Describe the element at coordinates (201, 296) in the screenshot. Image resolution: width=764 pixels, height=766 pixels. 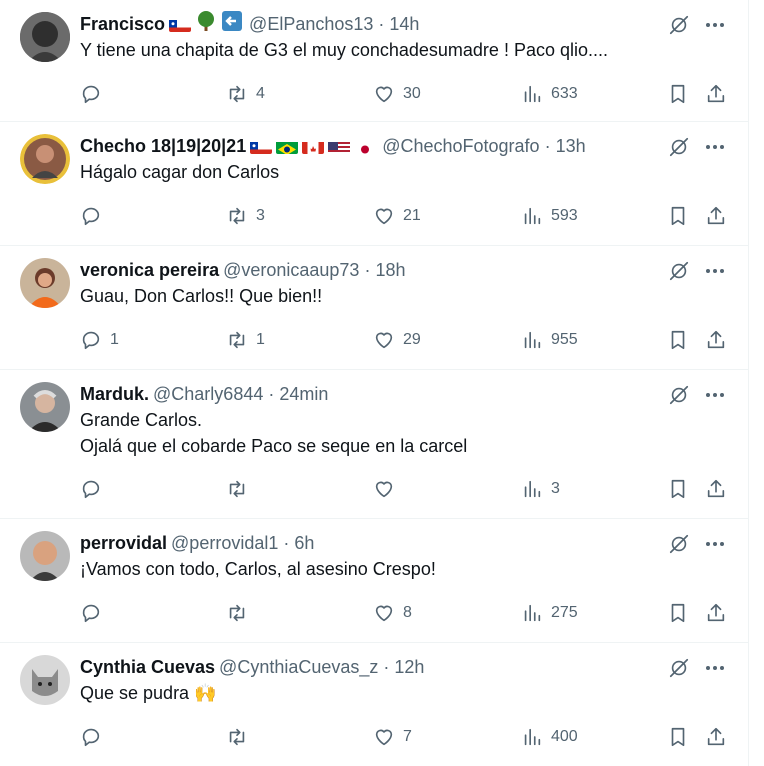
I see `reply-text: Guau, Don Carlos!! Que bien!!` at that location.